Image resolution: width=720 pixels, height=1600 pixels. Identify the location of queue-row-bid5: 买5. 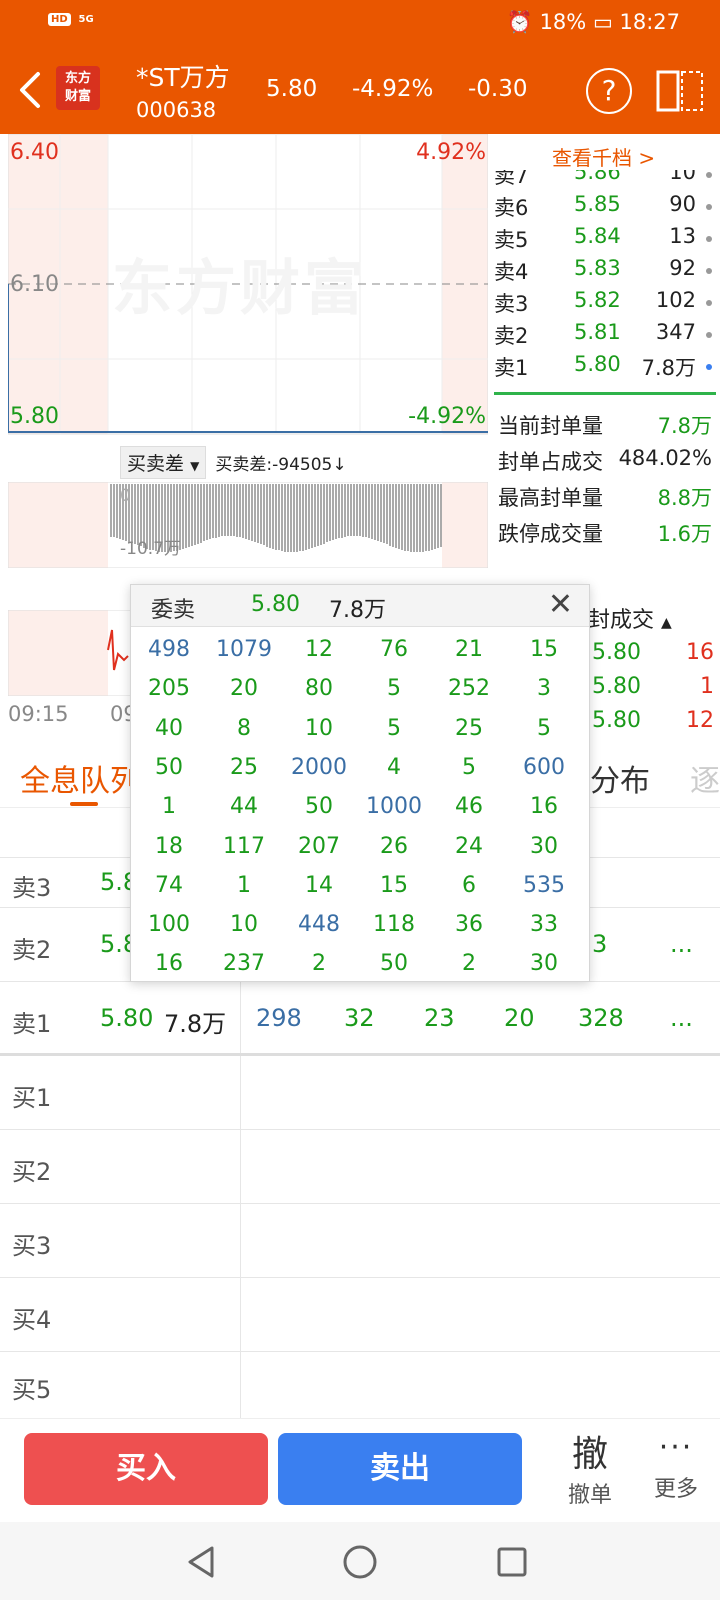
(360, 1385).